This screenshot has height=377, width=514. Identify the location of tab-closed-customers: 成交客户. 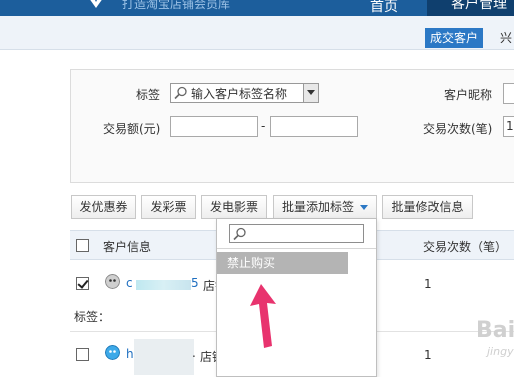
(454, 38).